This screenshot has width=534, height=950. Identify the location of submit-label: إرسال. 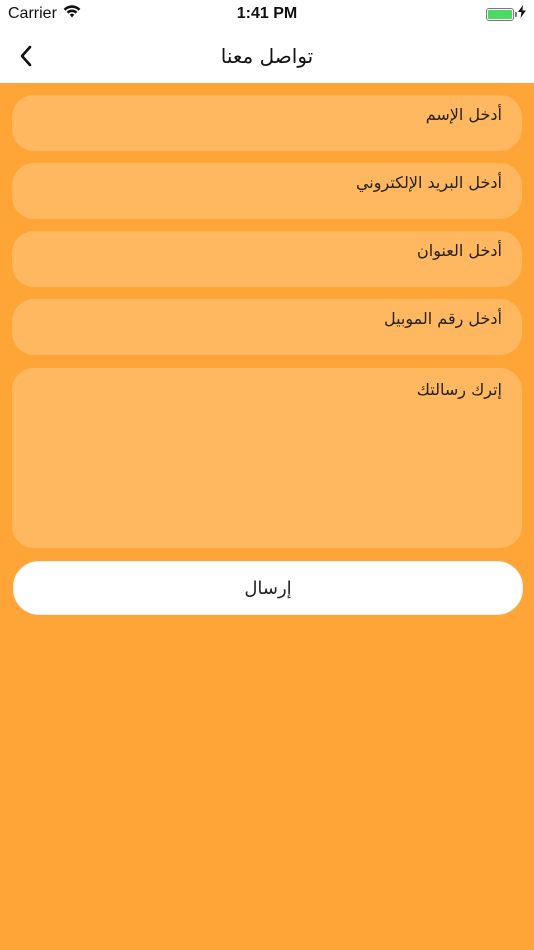
(268, 588).